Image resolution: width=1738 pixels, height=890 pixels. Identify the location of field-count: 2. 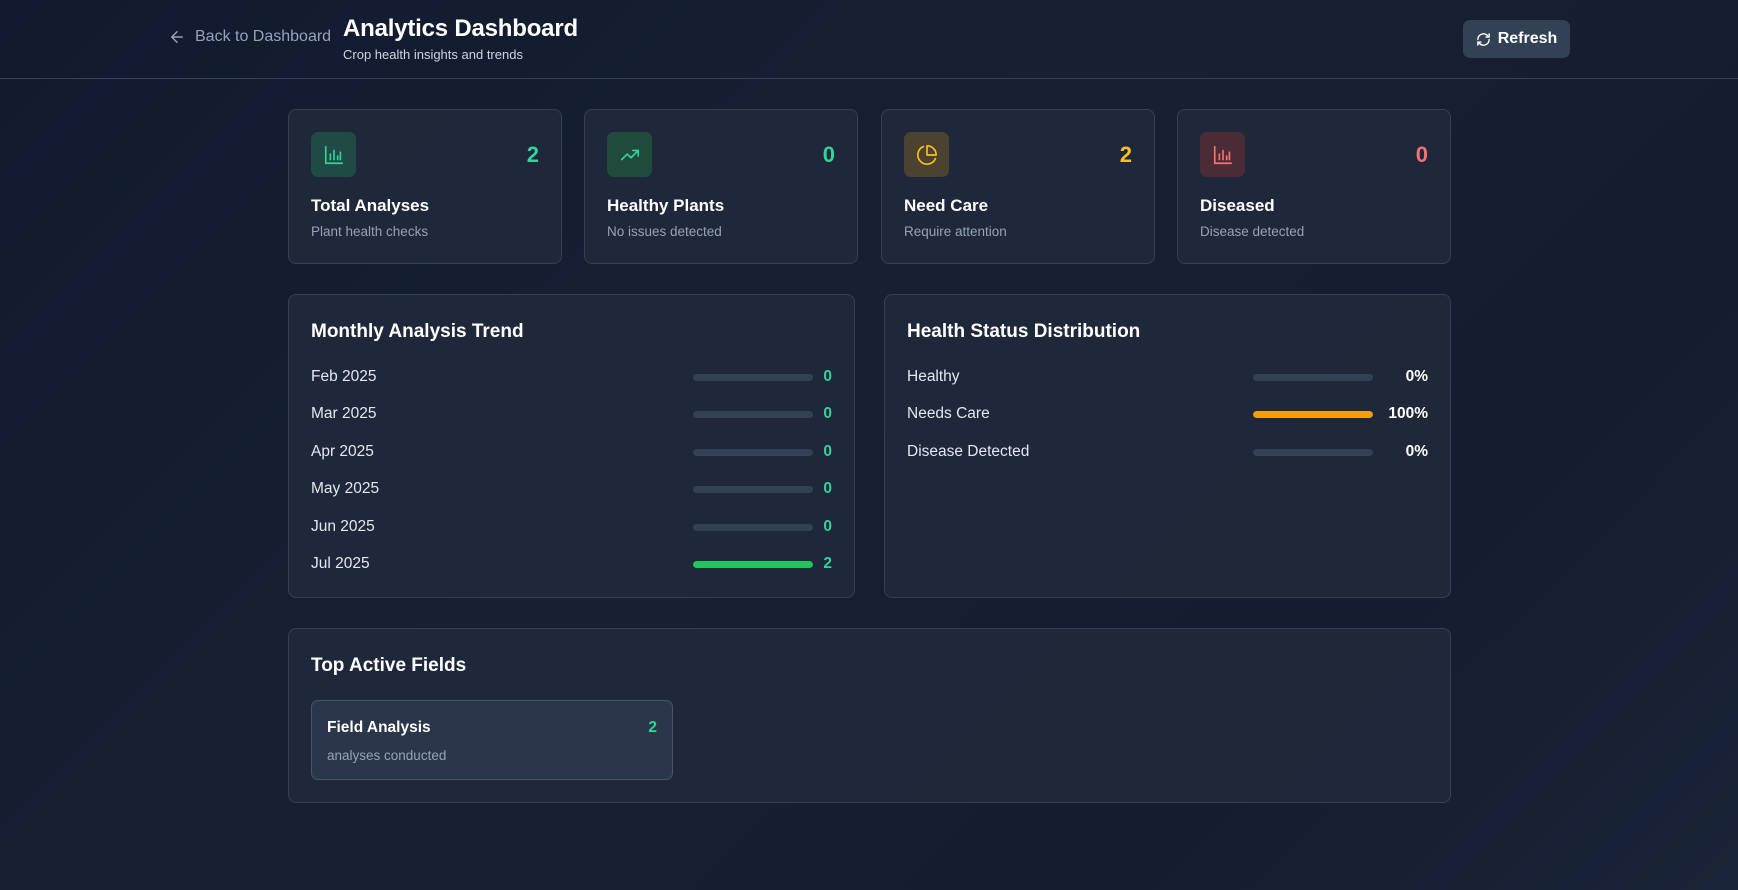
(652, 727).